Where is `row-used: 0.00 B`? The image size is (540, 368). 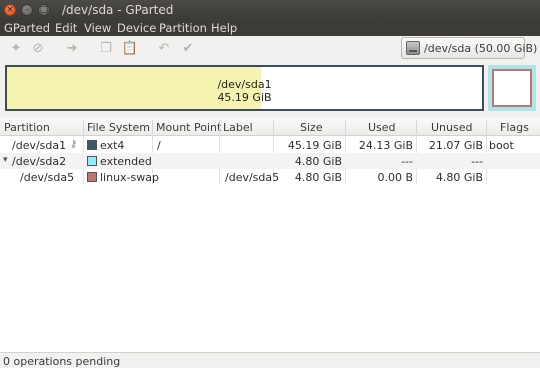 row-used: 0.00 B is located at coordinates (395, 177).